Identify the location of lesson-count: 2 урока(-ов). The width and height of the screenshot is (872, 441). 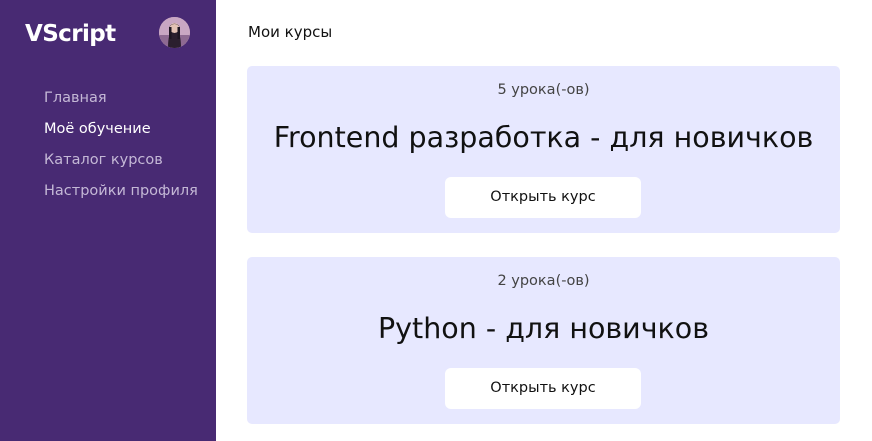
(543, 281).